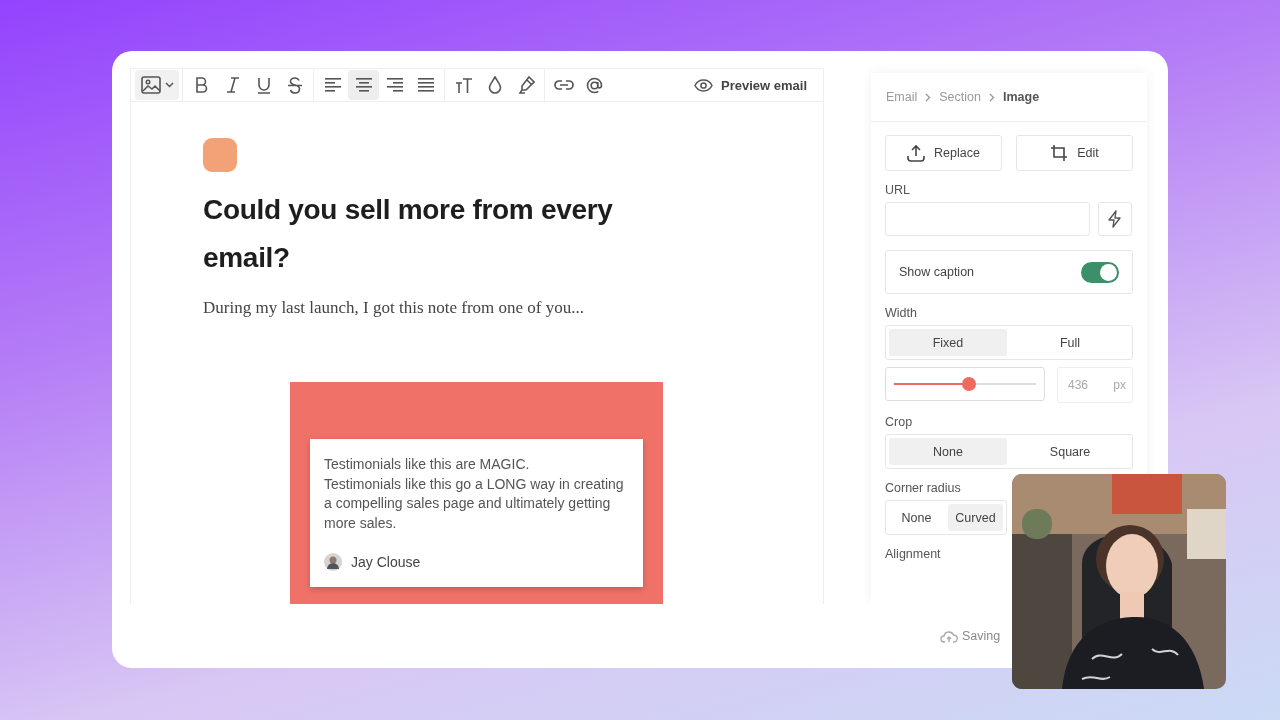 The image size is (1280, 720). What do you see at coordinates (750, 85) in the screenshot?
I see `preview-email-button: Preview email` at bounding box center [750, 85].